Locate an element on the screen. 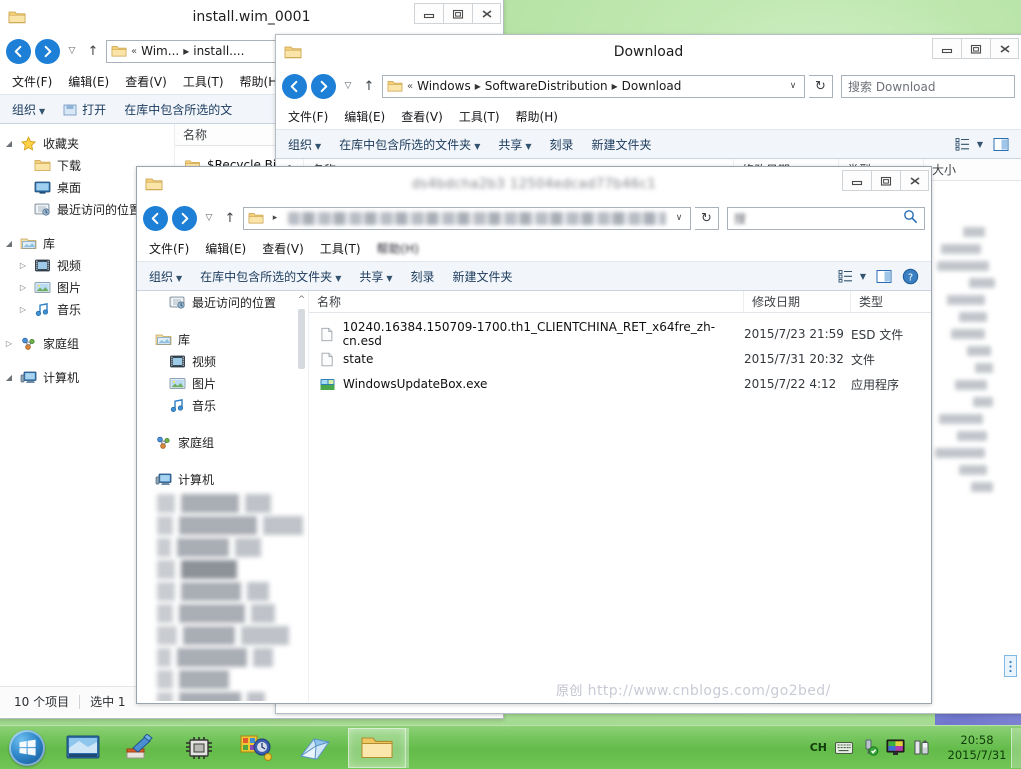 This screenshot has height=769, width=1021. scrollbar-thumb is located at coordinates (1010, 666).